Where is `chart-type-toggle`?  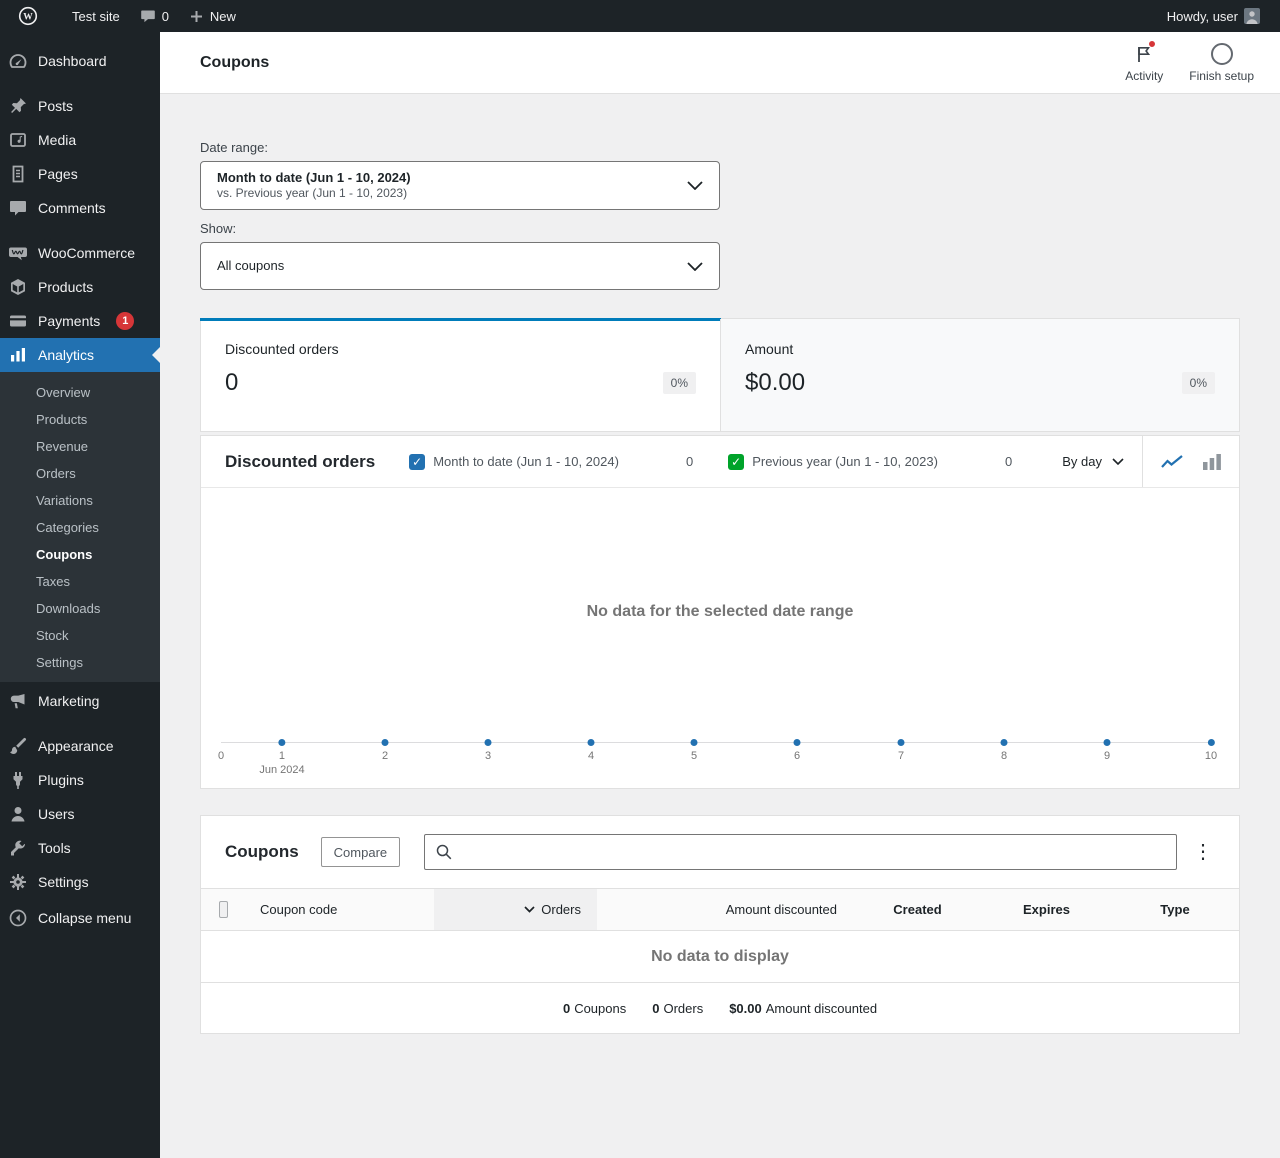
chart-type-toggle is located at coordinates (1190, 461).